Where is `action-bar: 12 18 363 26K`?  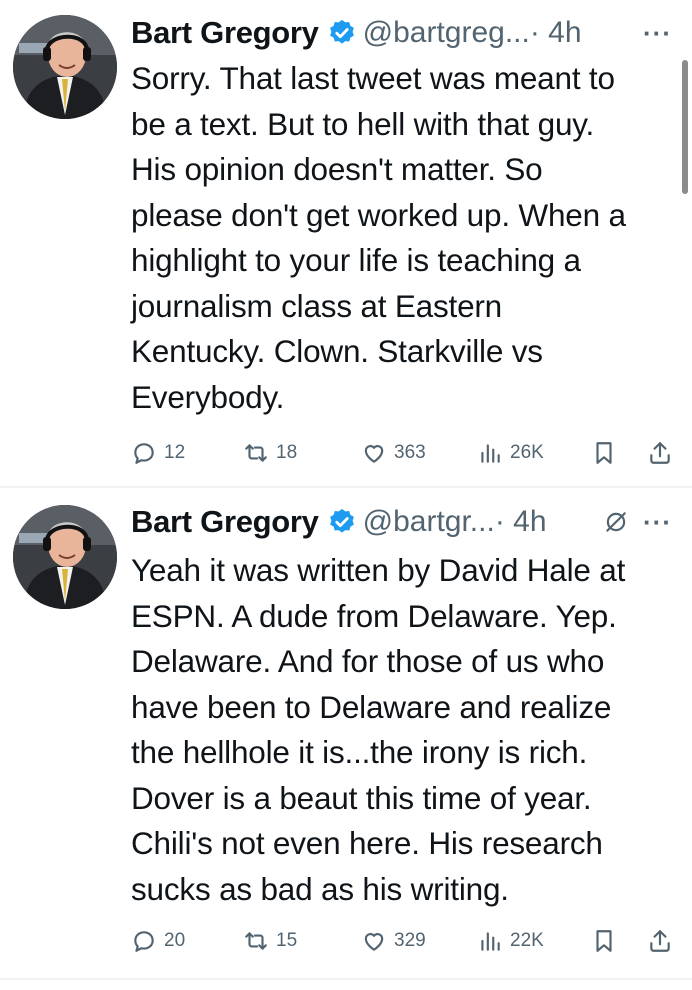 action-bar: 12 18 363 26K is located at coordinates (403, 453).